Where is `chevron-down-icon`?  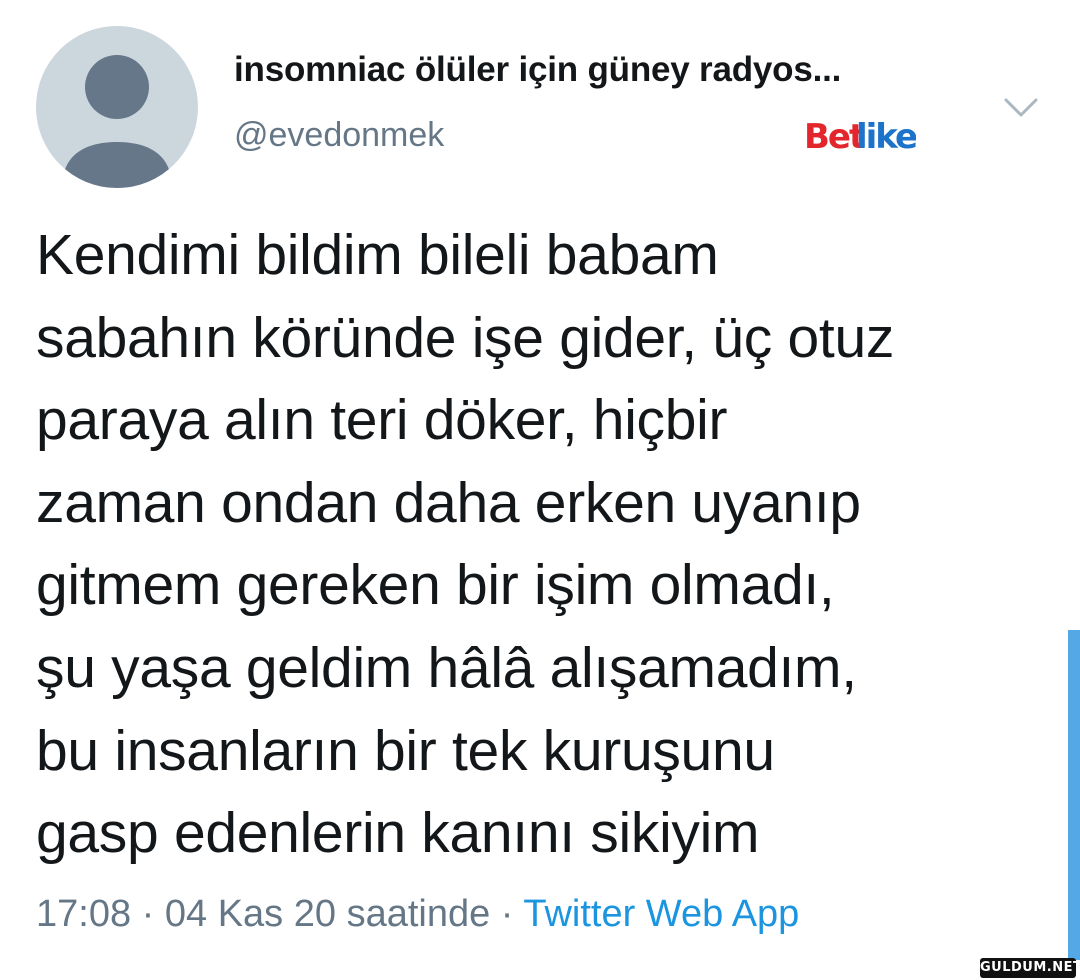 chevron-down-icon is located at coordinates (1021, 108).